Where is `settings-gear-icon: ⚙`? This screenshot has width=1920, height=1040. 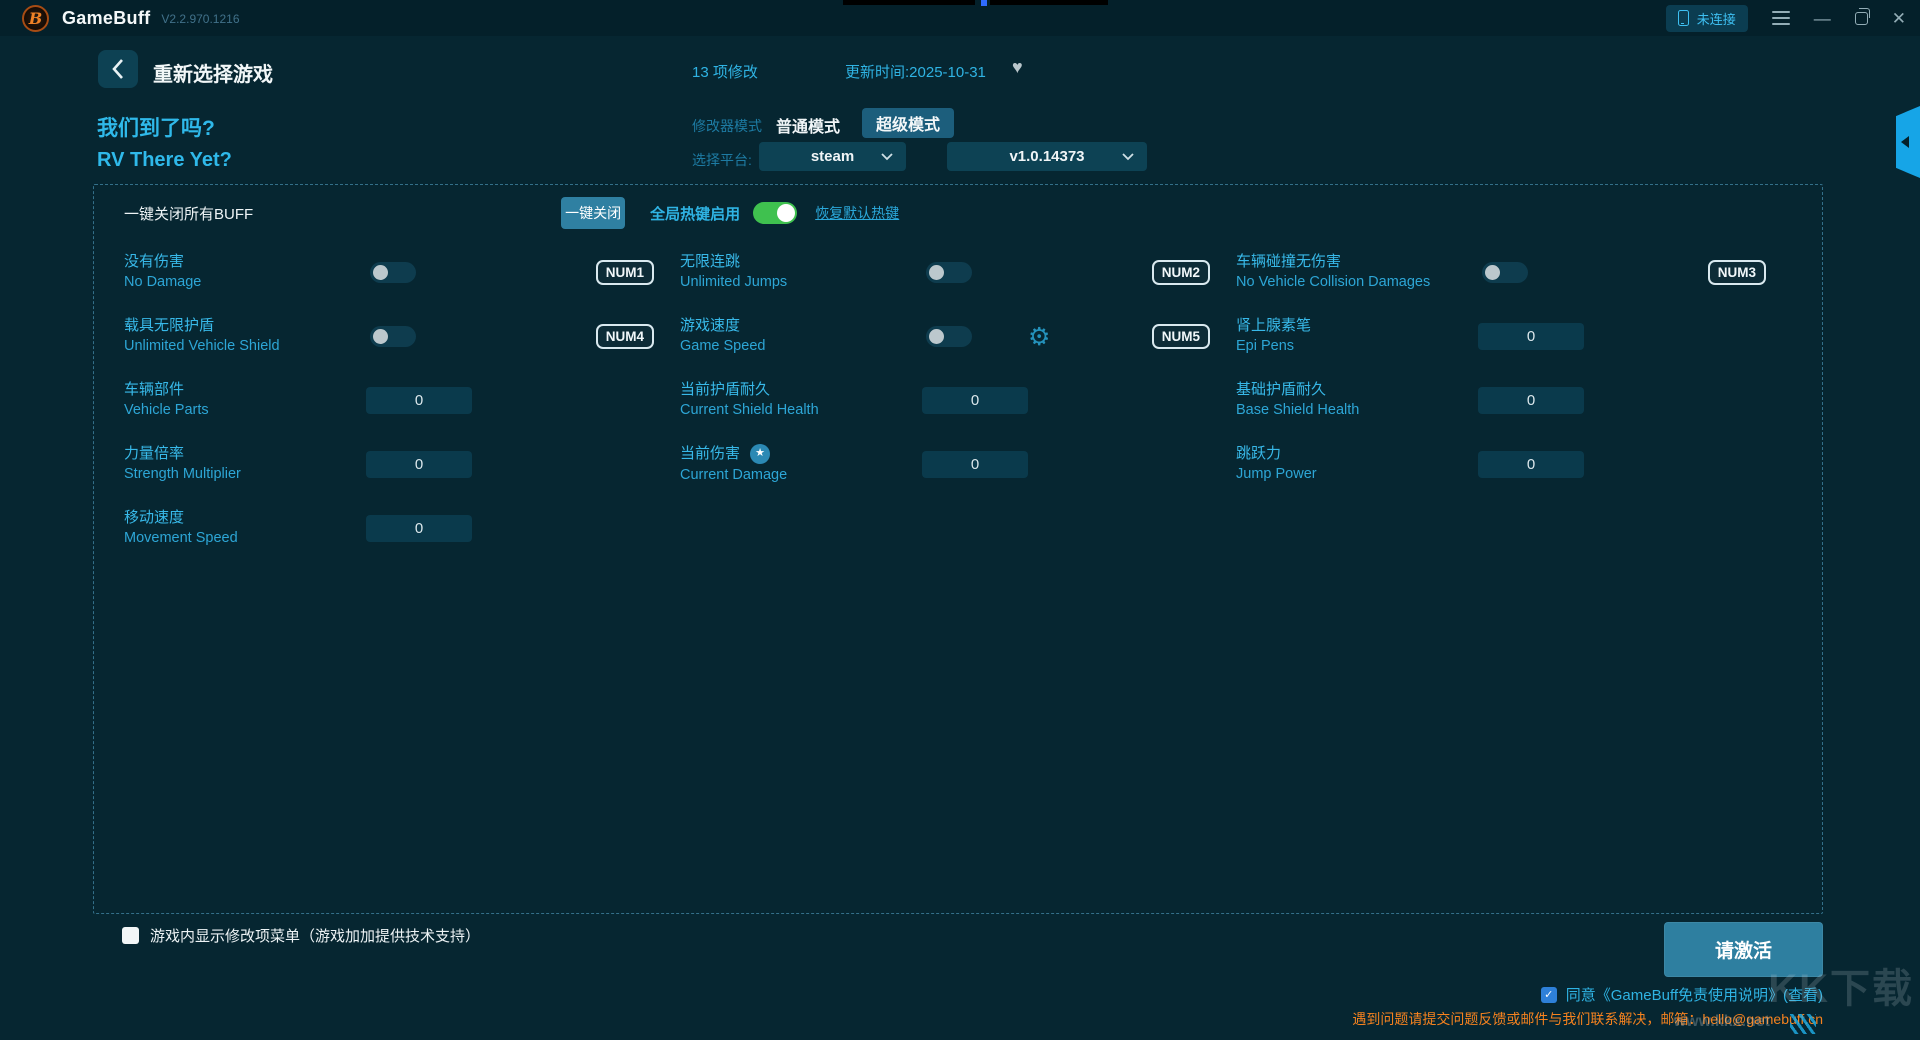 settings-gear-icon: ⚙ is located at coordinates (1039, 336).